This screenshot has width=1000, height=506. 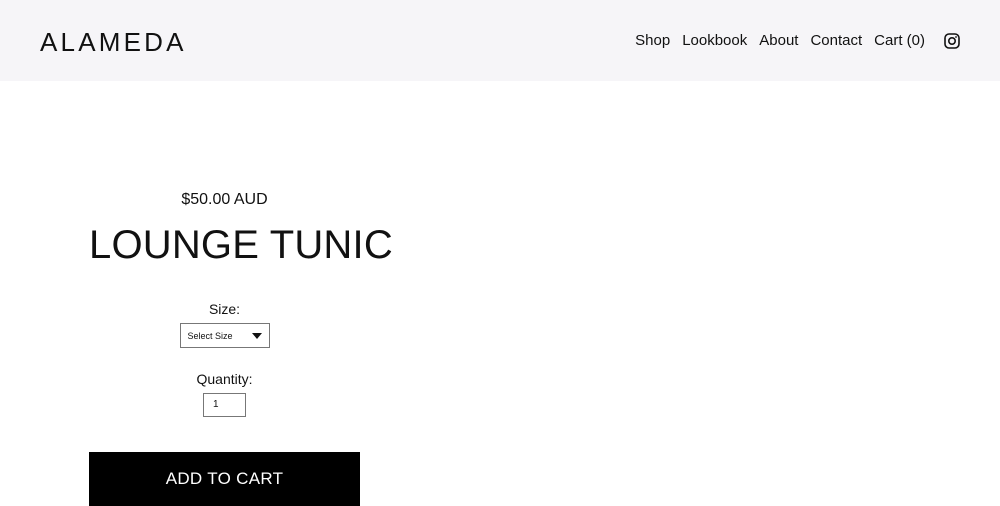 What do you see at coordinates (224, 479) in the screenshot?
I see `add-to-cart-button: ADD TO CART` at bounding box center [224, 479].